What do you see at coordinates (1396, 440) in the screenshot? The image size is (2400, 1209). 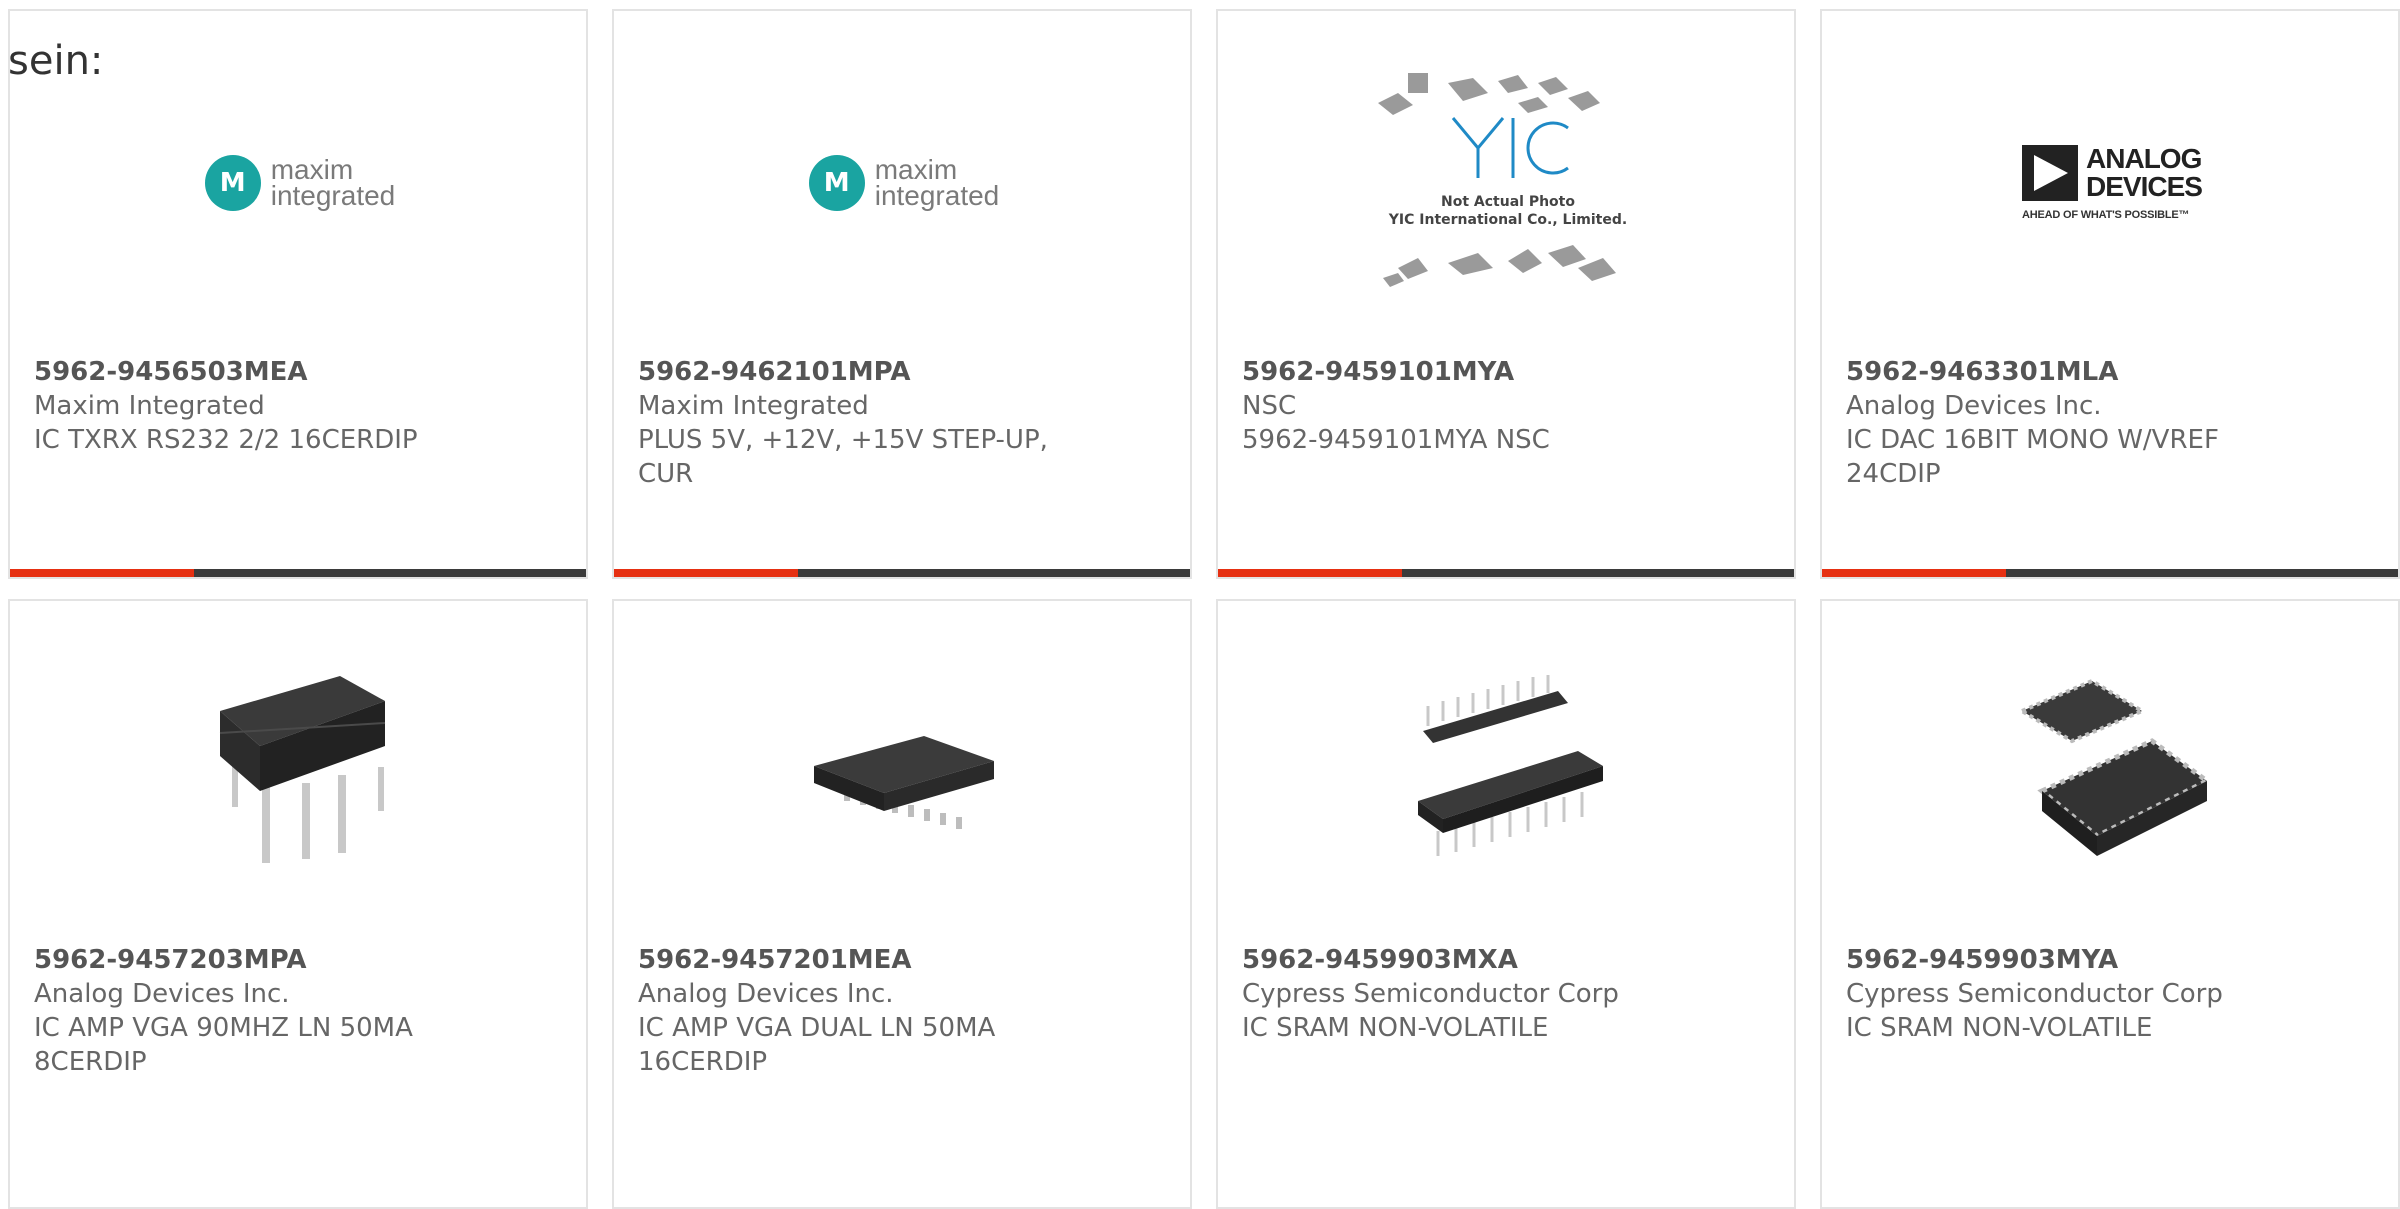 I see `product-description: 5962-9459101MYA NSC` at bounding box center [1396, 440].